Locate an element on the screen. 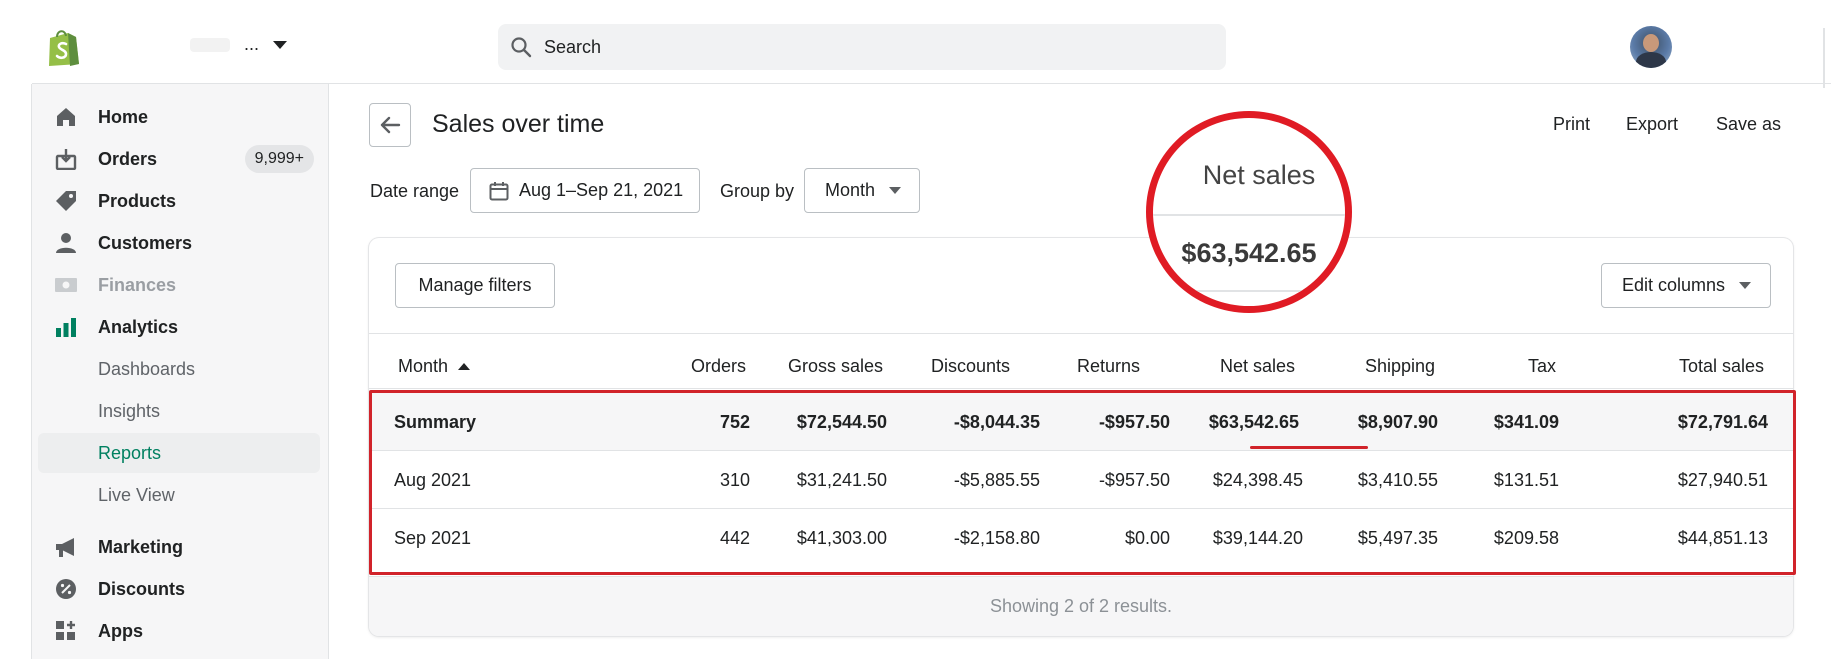  cell-shipping: $3,410.55 is located at coordinates (1397, 480).